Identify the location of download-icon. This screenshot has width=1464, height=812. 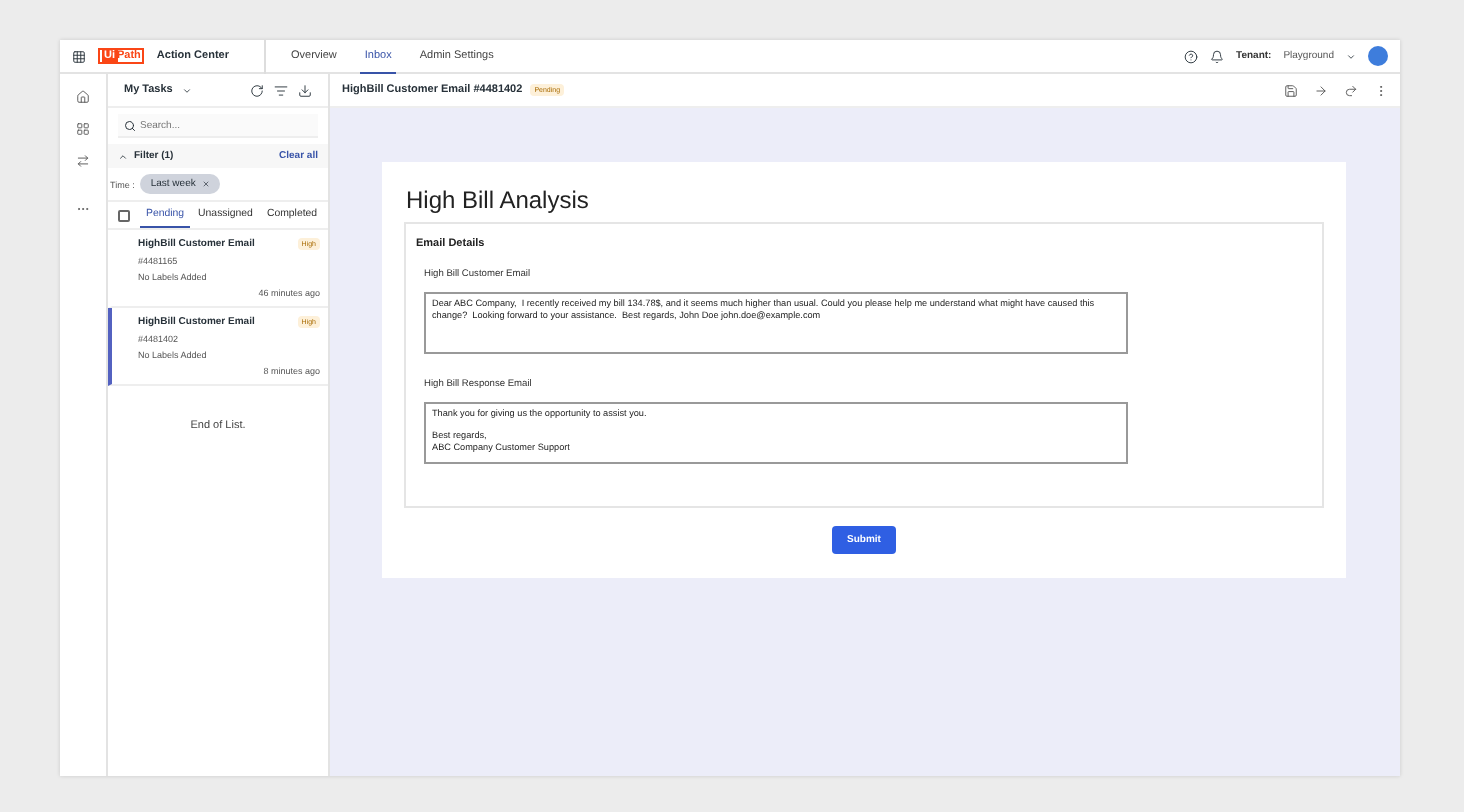
(305, 90).